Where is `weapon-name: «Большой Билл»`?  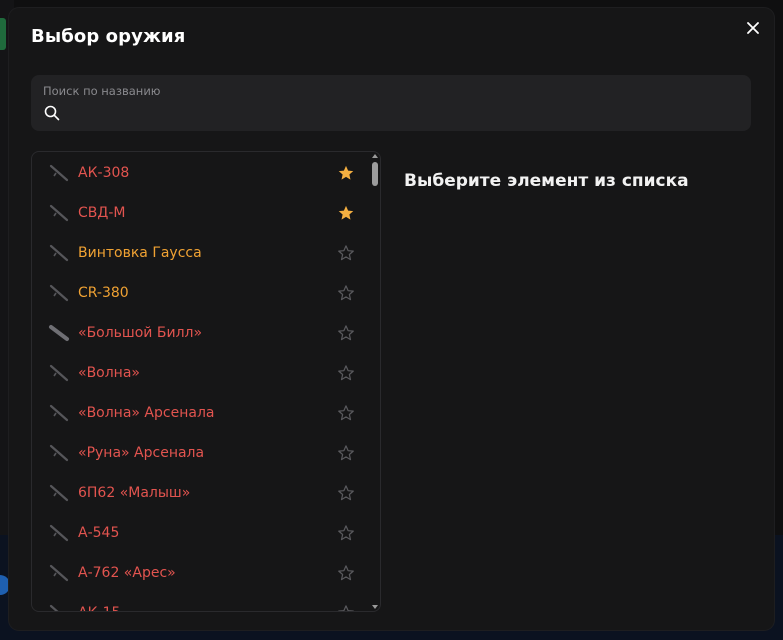
weapon-name: «Большой Билл» is located at coordinates (140, 333).